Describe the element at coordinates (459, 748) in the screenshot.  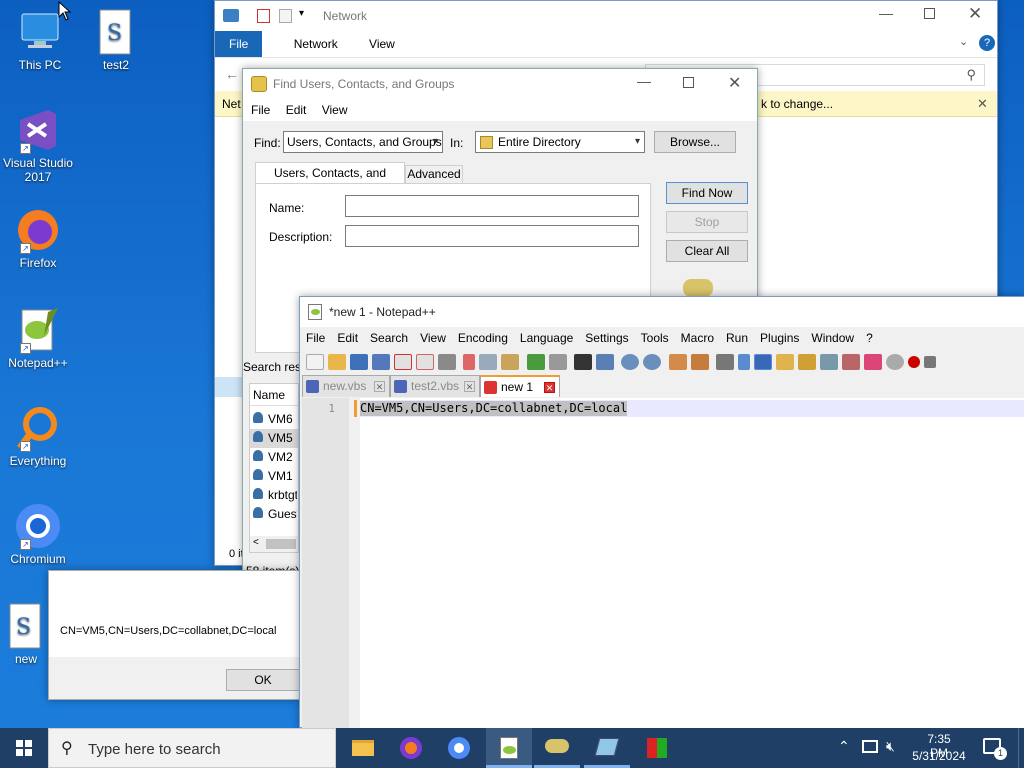
I see `taskbar-chromium` at that location.